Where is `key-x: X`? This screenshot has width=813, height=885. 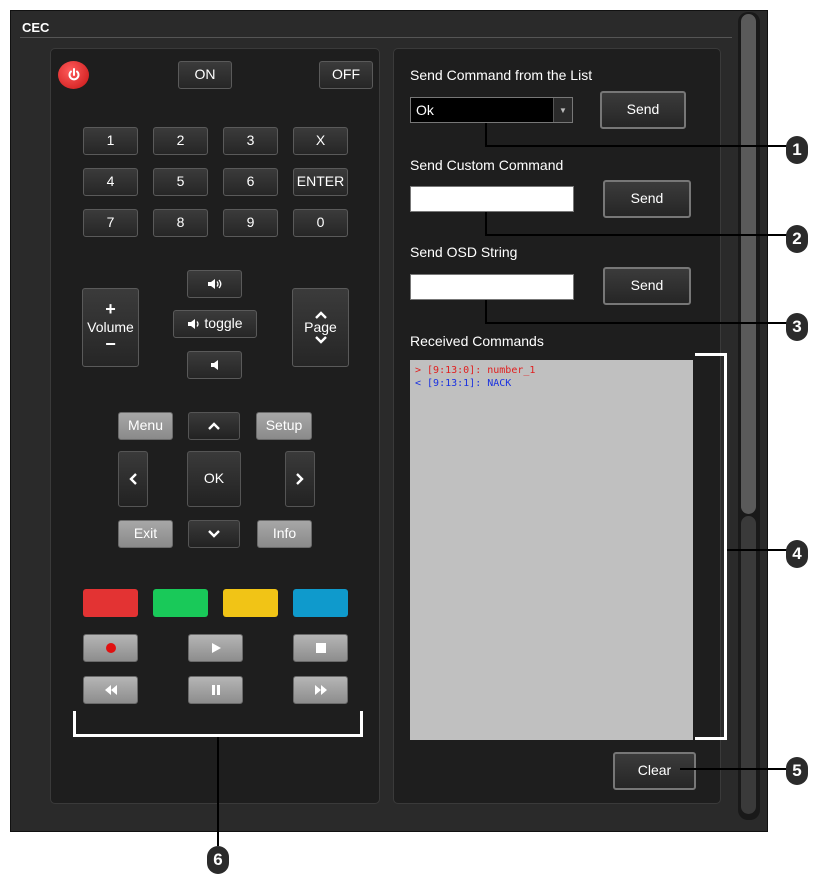 key-x: X is located at coordinates (320, 141).